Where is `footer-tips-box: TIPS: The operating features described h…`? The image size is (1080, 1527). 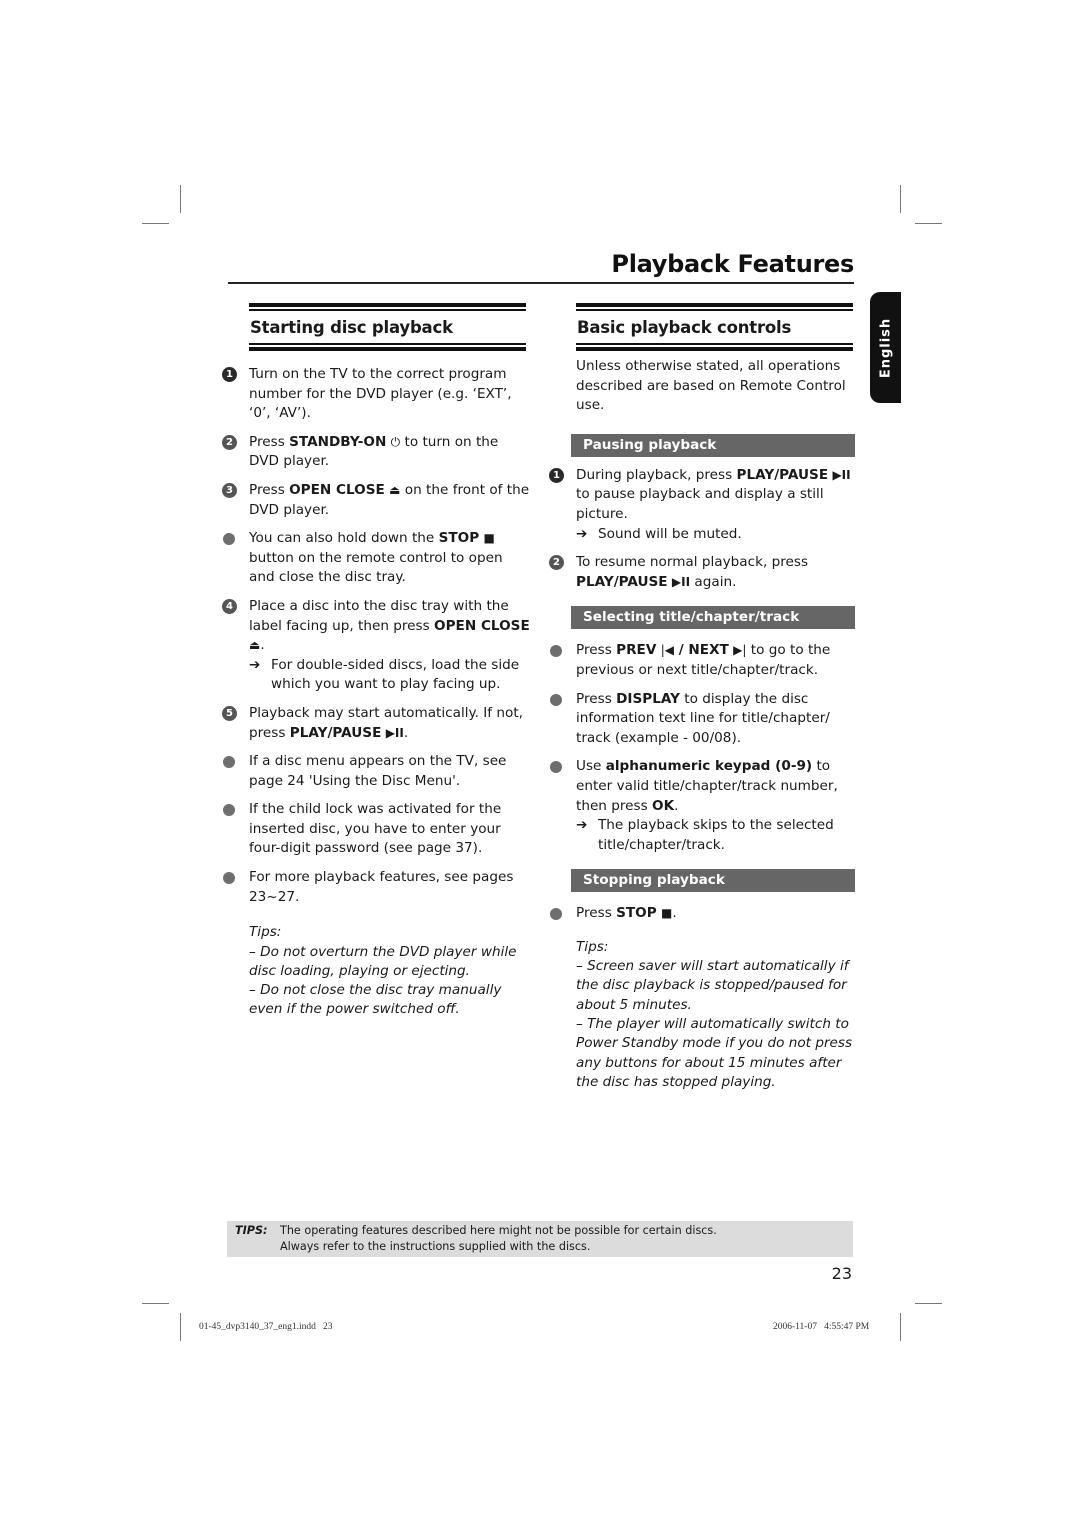 footer-tips-box: TIPS: The operating features described h… is located at coordinates (540, 1239).